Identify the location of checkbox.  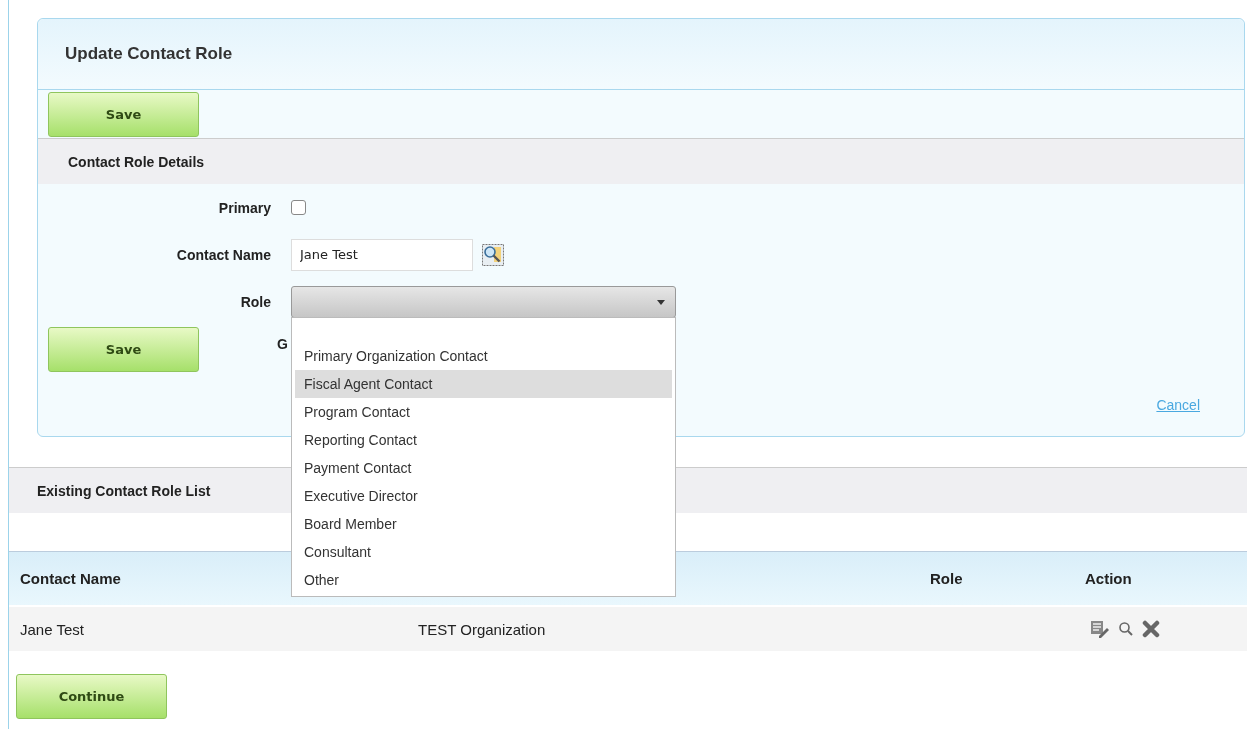
(298, 207).